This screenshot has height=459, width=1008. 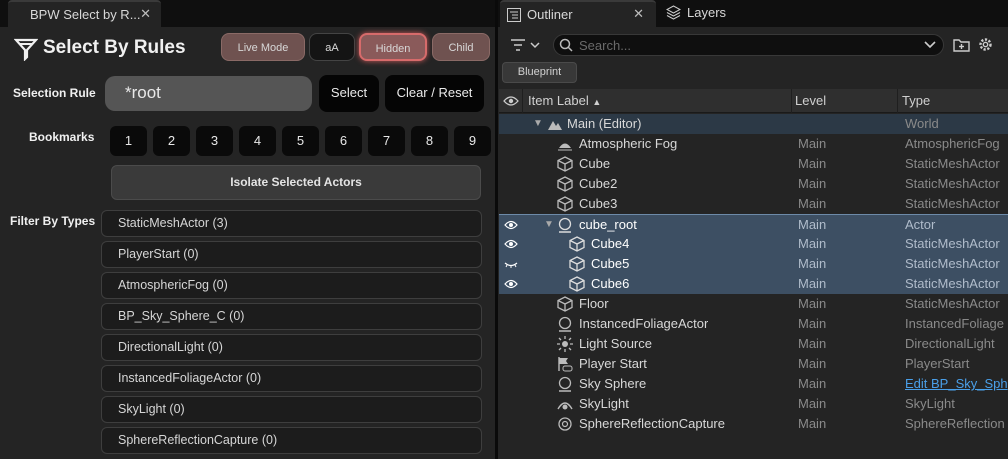 I want to click on outliner-row: ▼ Main (Editor) World, so click(x=753, y=124).